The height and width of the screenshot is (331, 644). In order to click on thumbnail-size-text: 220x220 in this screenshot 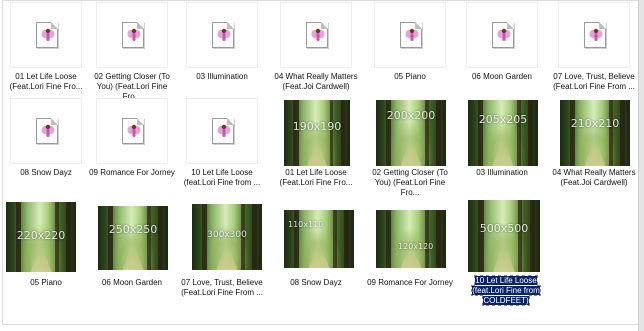, I will do `click(41, 235)`.